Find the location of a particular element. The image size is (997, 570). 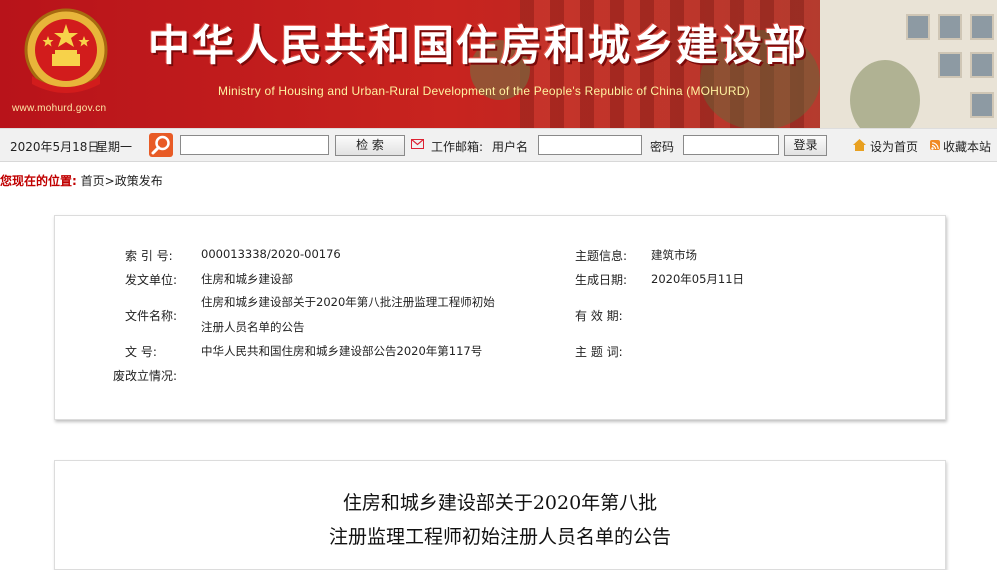

national-emblem-icon is located at coordinates (66, 50).